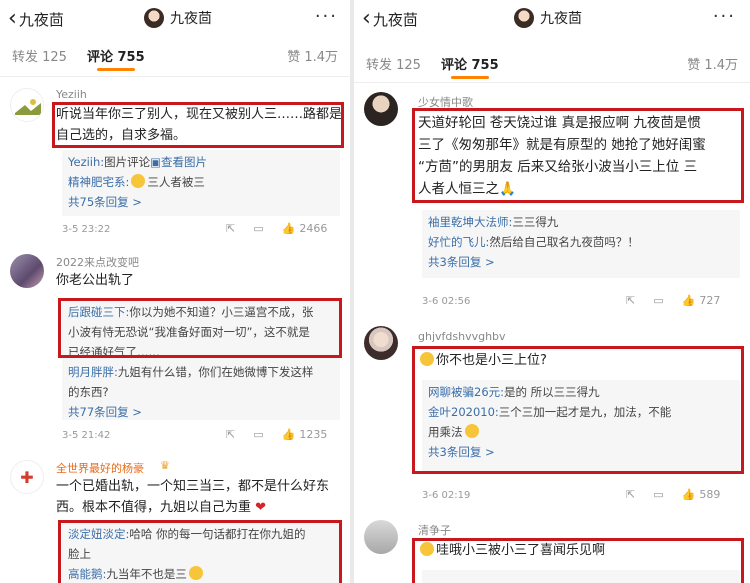  What do you see at coordinates (215, 372) in the screenshot?
I see `reply-text: 九姐有什么错，你们在她微博下发这样` at bounding box center [215, 372].